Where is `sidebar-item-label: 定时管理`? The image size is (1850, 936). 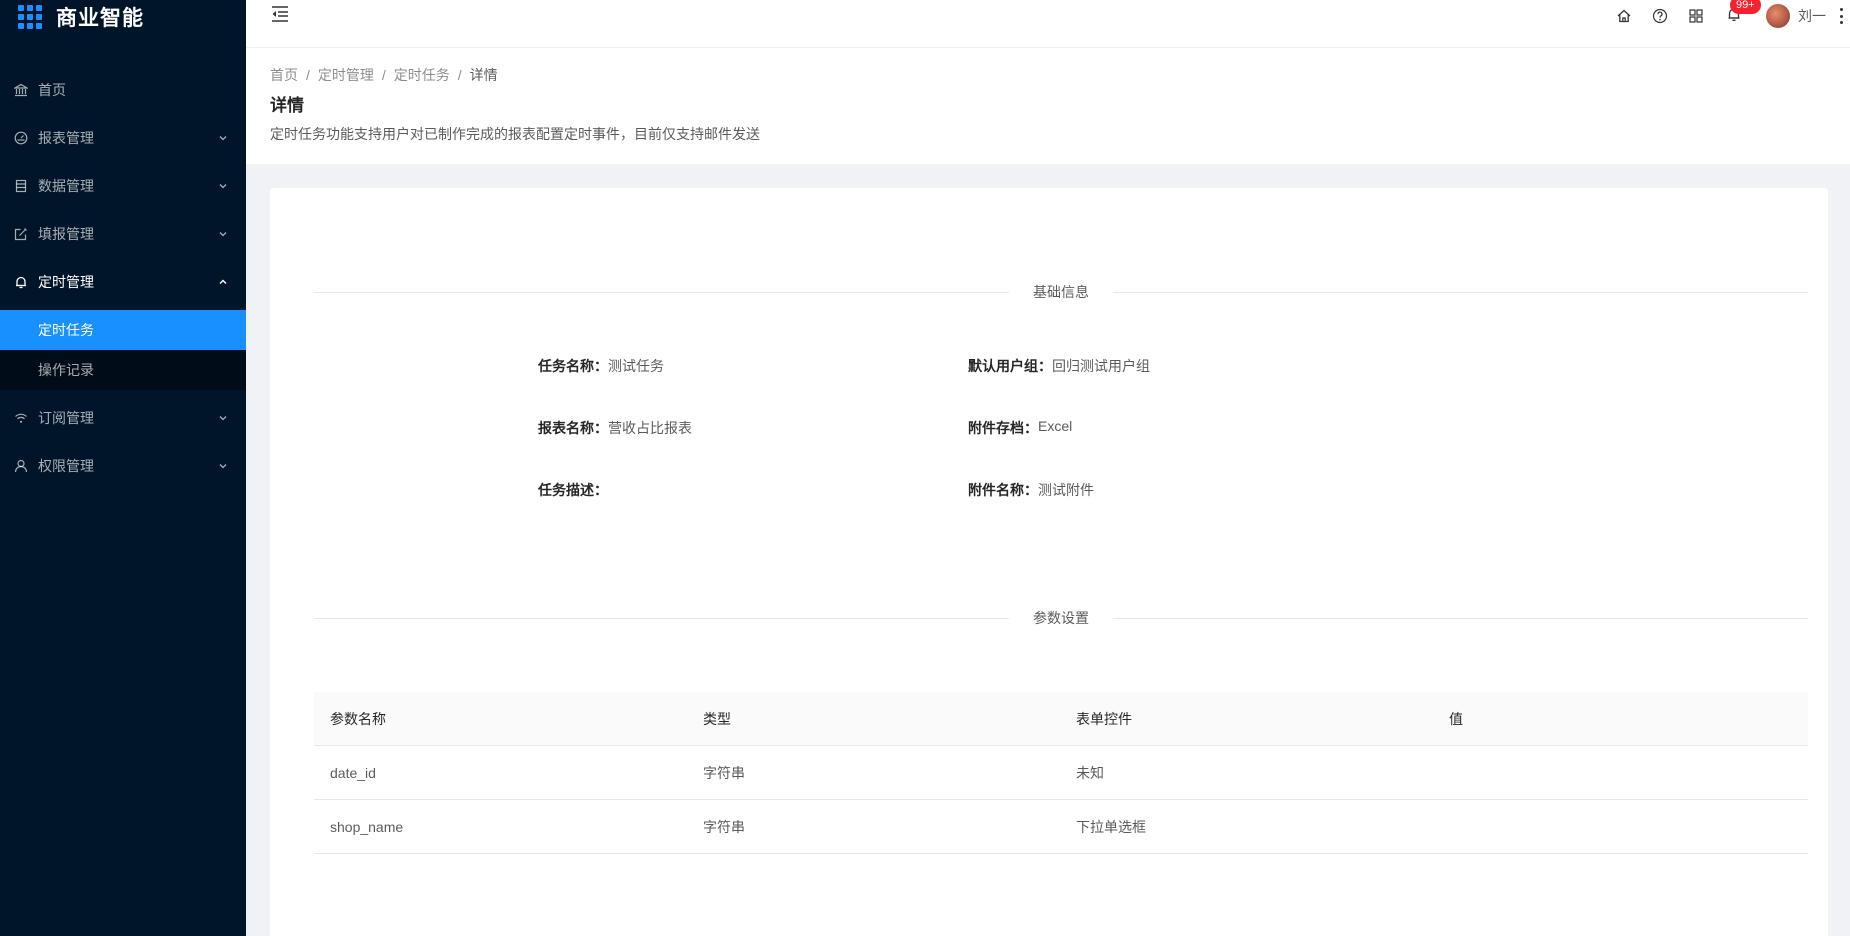 sidebar-item-label: 定时管理 is located at coordinates (66, 282).